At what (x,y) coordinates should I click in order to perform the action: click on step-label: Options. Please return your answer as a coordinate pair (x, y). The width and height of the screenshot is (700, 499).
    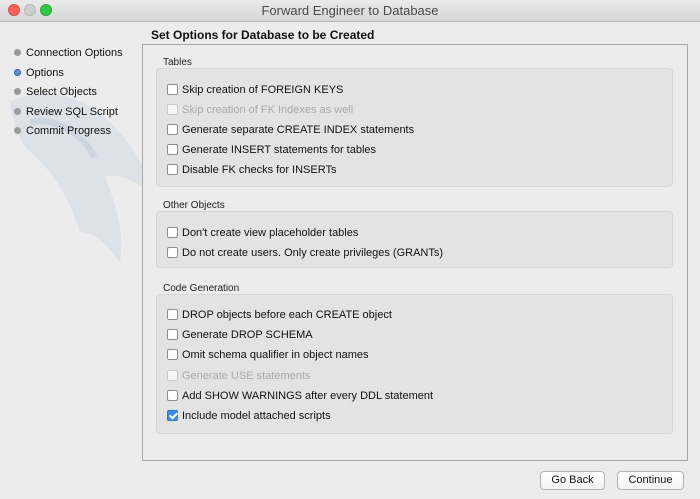
    Looking at the image, I should click on (45, 72).